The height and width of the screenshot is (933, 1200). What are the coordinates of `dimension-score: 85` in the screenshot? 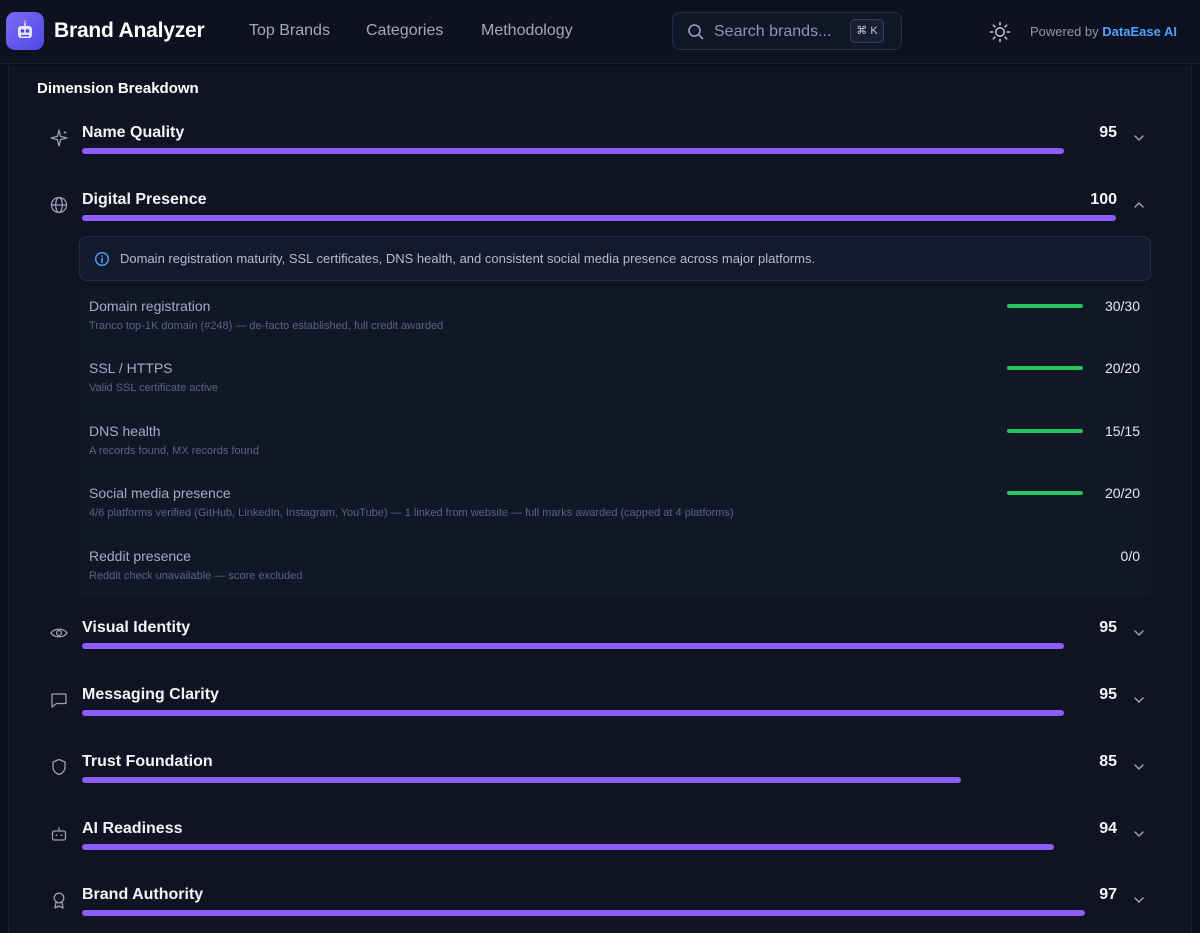 It's located at (1108, 761).